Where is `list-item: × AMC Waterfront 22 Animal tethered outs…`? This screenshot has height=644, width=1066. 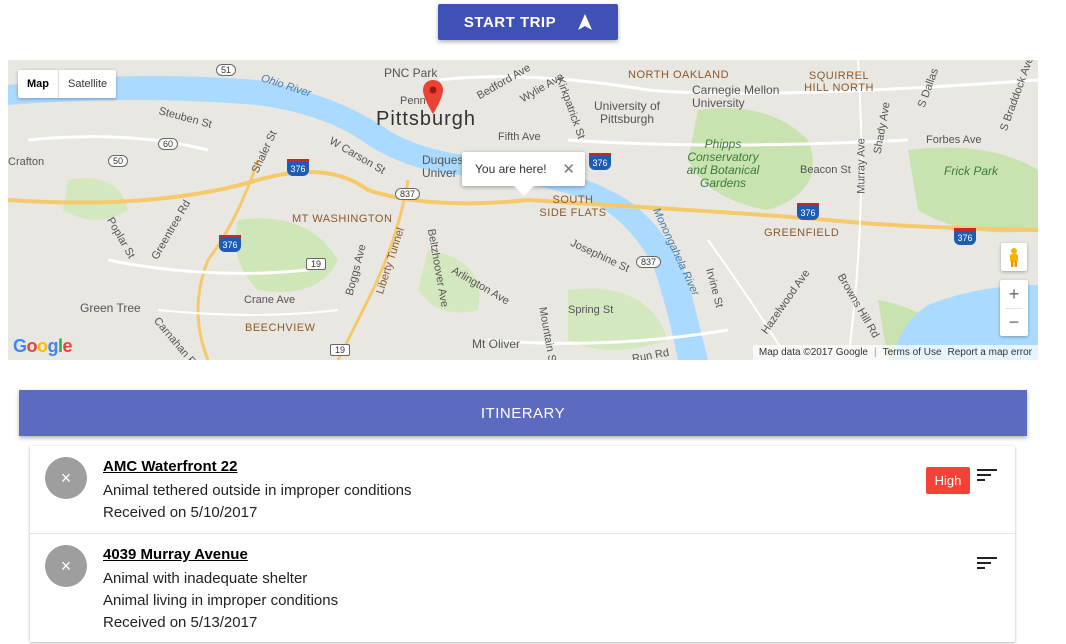
list-item: × AMC Waterfront 22 Animal tethered outs… is located at coordinates (522, 490).